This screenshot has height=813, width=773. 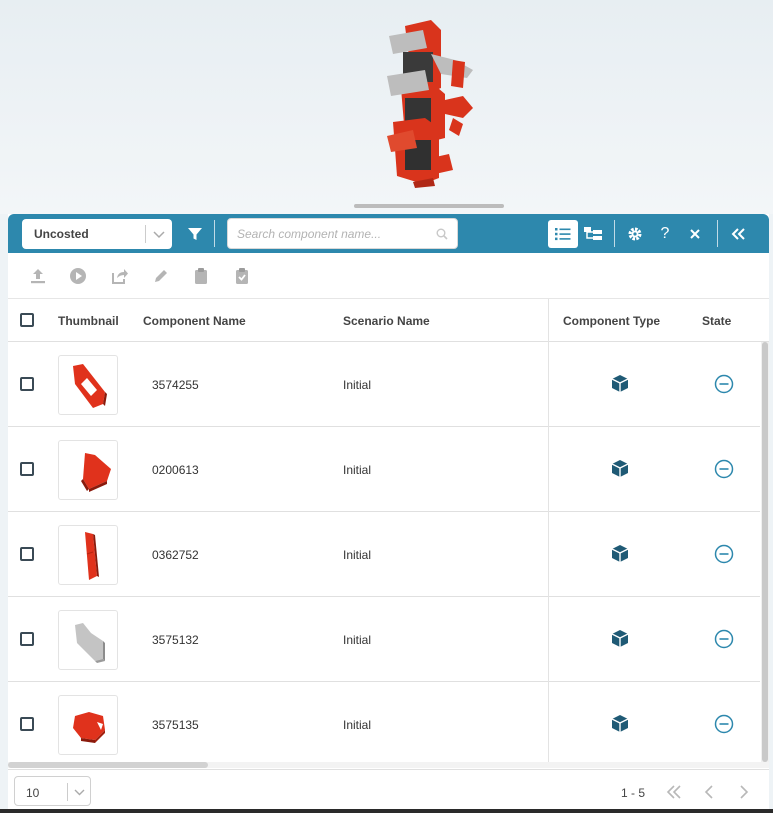 I want to click on vertical-scrollbar, so click(x=765, y=552).